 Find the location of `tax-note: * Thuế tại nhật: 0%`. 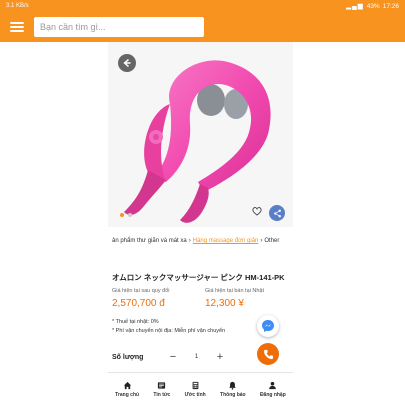

tax-note: * Thuế tại nhật: 0% is located at coordinates (135, 322).